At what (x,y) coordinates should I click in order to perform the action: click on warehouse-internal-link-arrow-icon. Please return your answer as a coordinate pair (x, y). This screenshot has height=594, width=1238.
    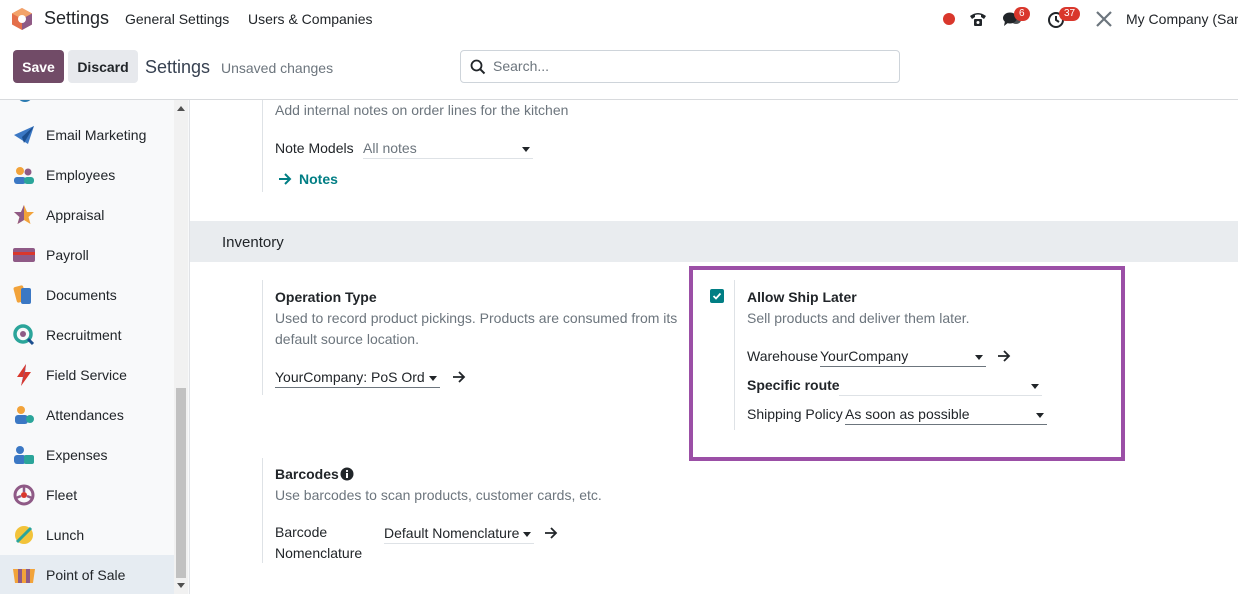
    Looking at the image, I should click on (1004, 356).